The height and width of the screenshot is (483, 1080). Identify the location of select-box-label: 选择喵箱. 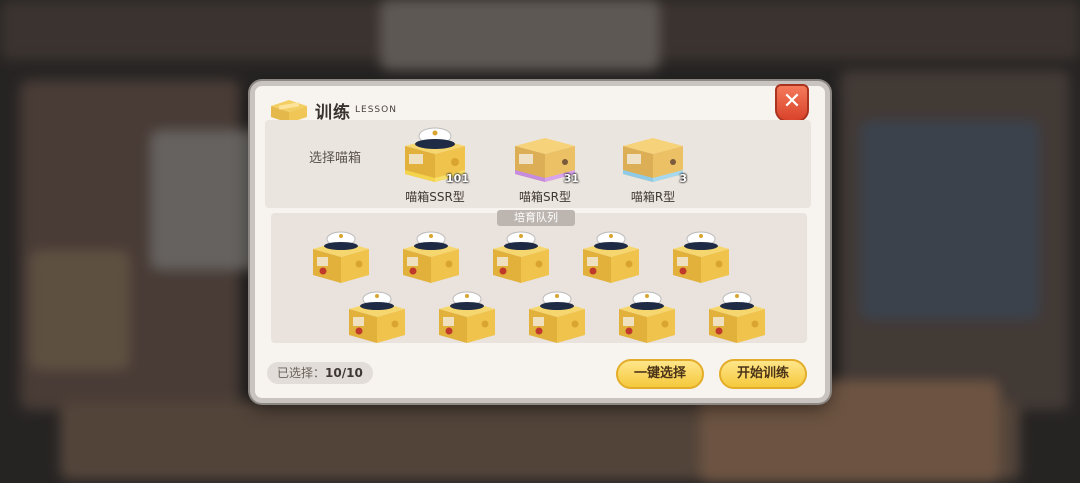
(335, 158).